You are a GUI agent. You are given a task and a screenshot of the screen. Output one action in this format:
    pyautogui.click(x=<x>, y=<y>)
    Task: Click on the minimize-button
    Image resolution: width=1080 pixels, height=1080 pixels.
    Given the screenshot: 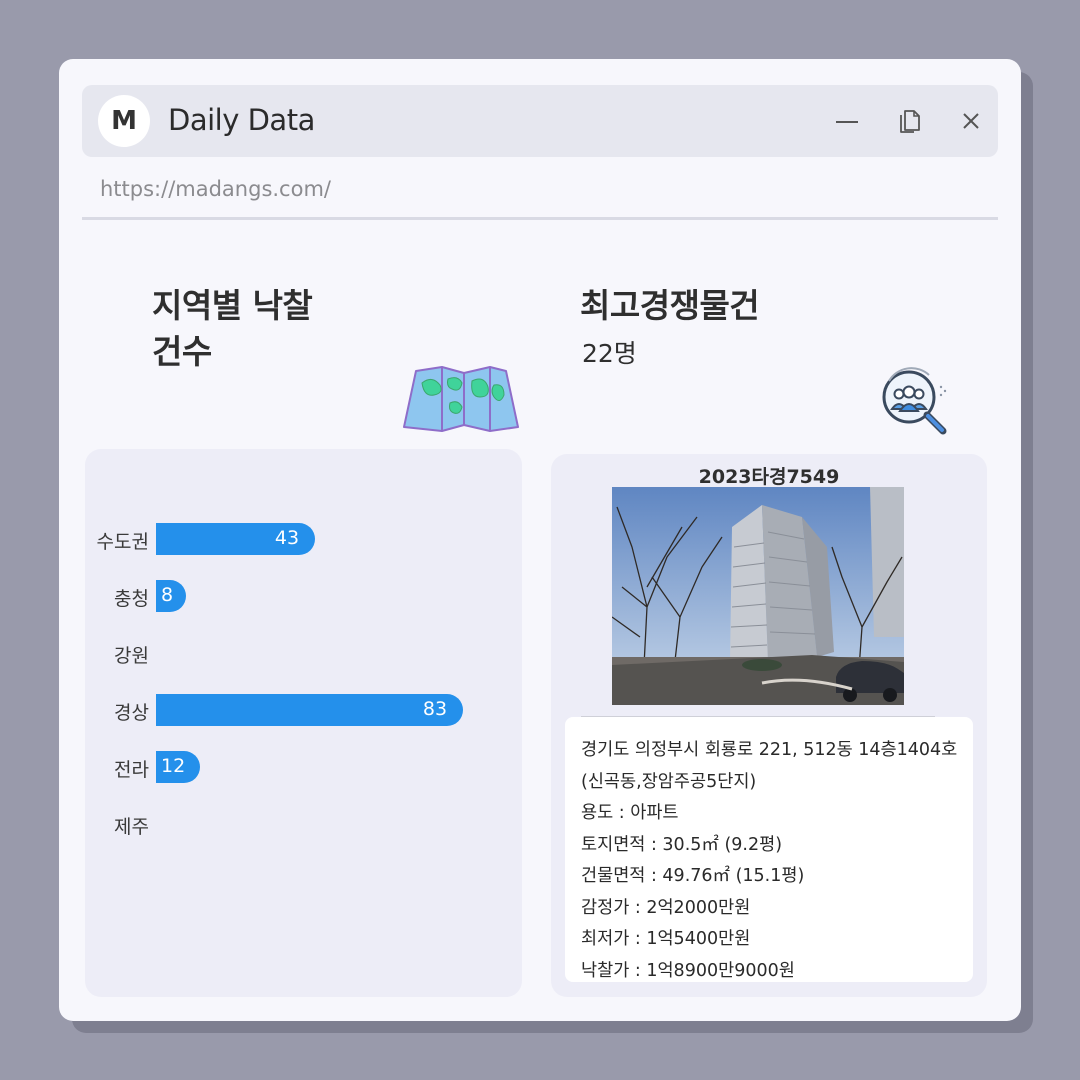 What is the action you would take?
    pyautogui.click(x=847, y=121)
    